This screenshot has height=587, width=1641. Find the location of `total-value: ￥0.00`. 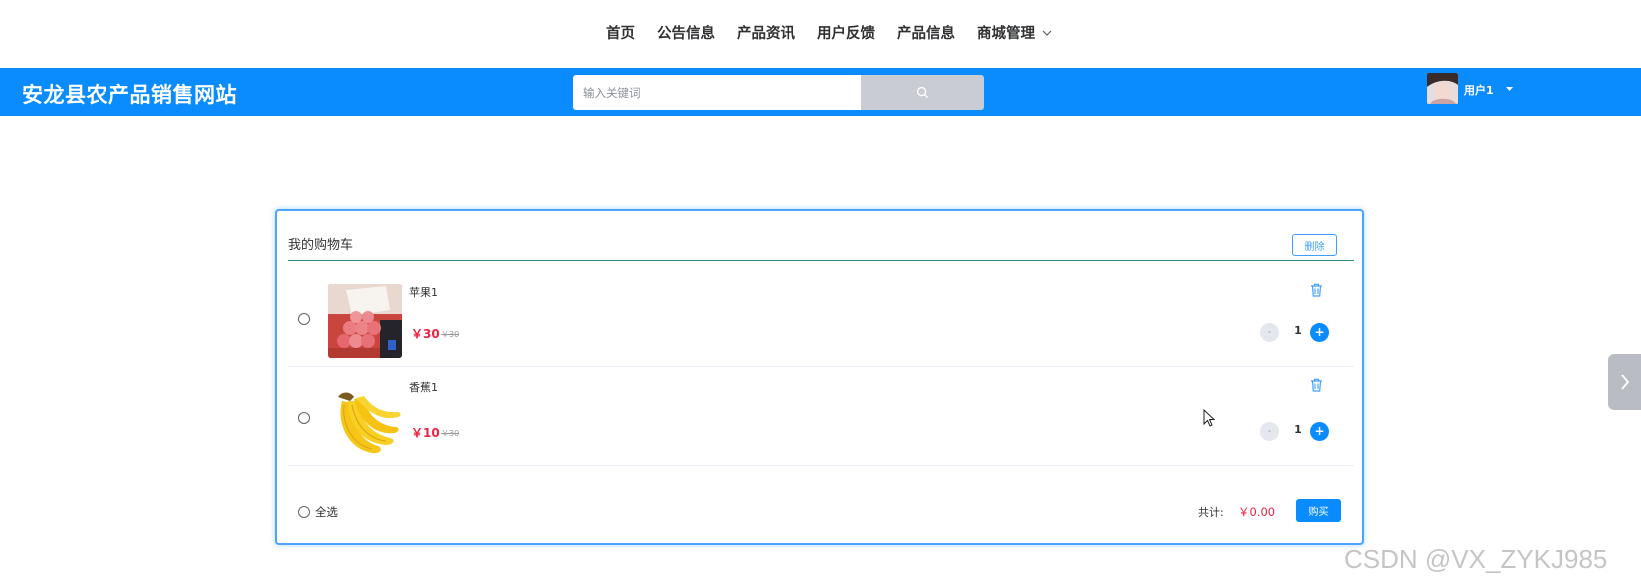

total-value: ￥0.00 is located at coordinates (1257, 512).